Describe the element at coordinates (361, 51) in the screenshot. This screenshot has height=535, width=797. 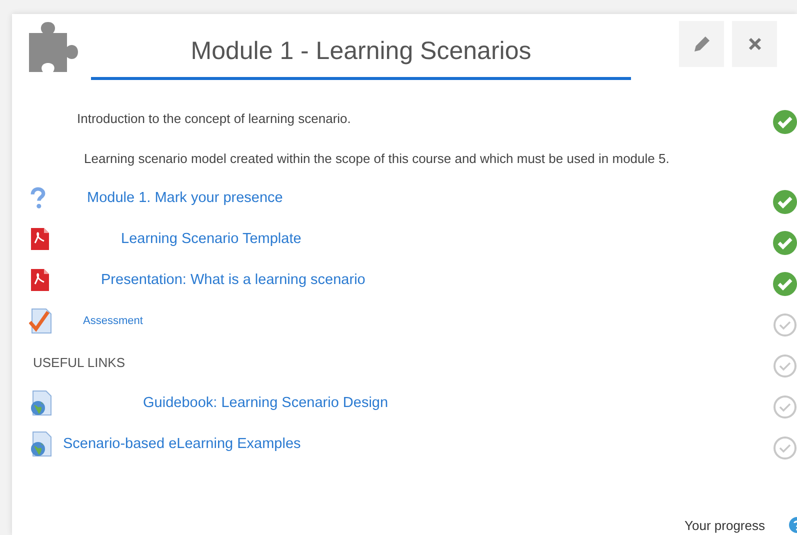
I see `module-title: Module 1 - Learning Scenarios` at that location.